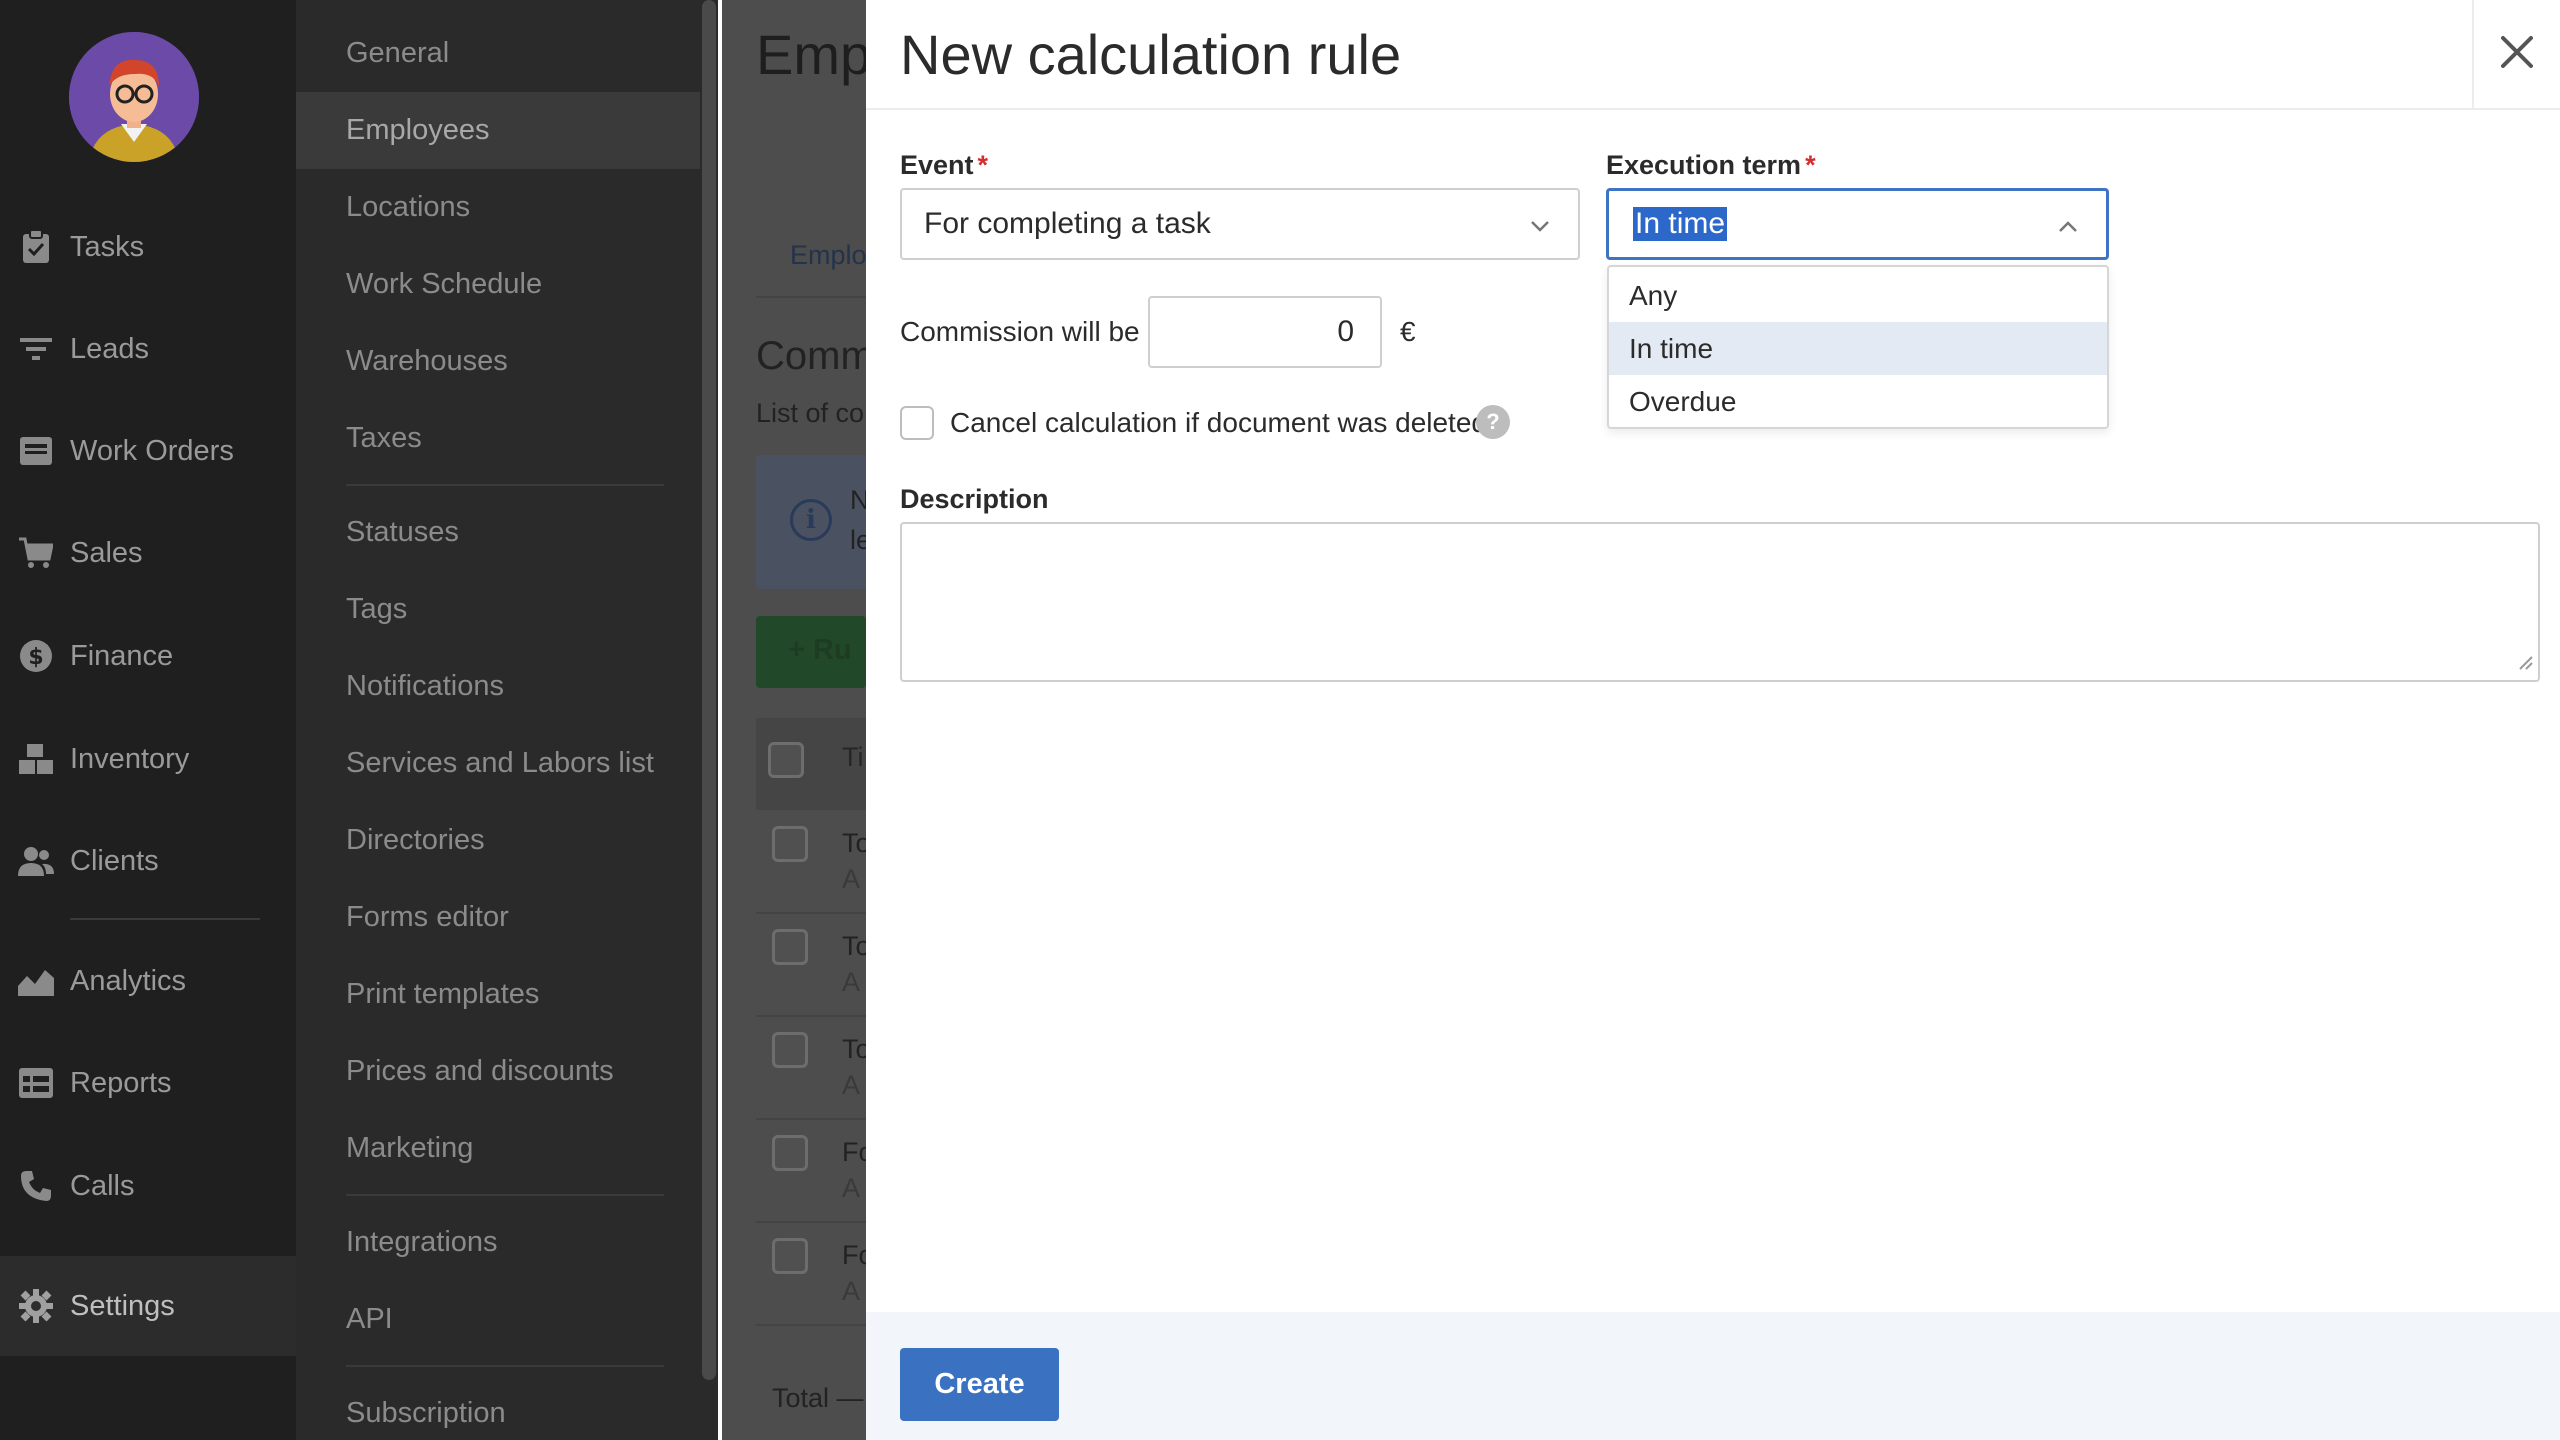  I want to click on select-all-checkbox, so click(786, 760).